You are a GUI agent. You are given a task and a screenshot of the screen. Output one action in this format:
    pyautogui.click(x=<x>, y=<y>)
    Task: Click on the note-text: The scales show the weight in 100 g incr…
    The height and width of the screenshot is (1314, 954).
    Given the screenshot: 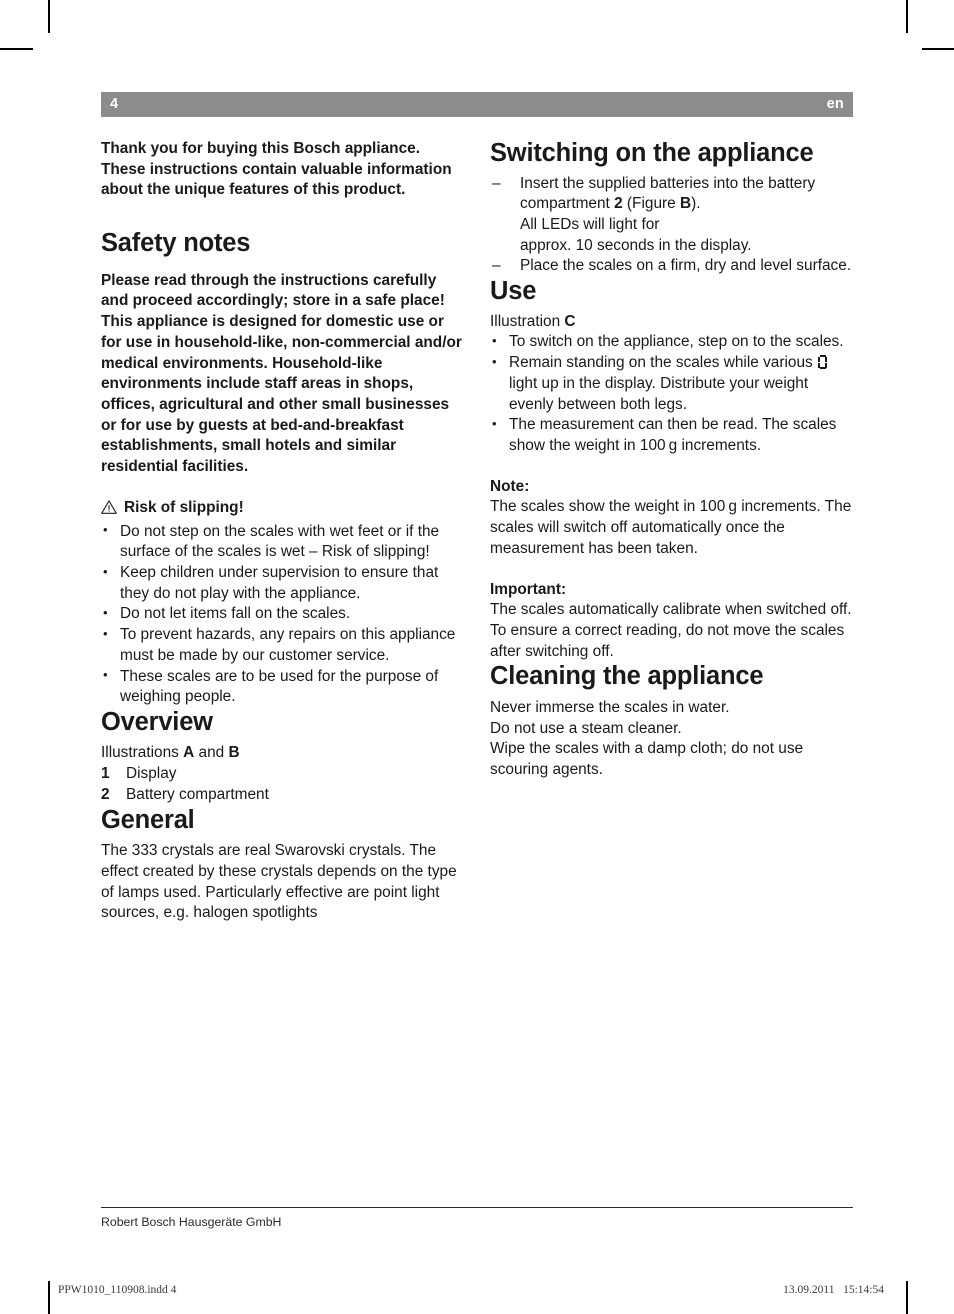 What is the action you would take?
    pyautogui.click(x=671, y=527)
    